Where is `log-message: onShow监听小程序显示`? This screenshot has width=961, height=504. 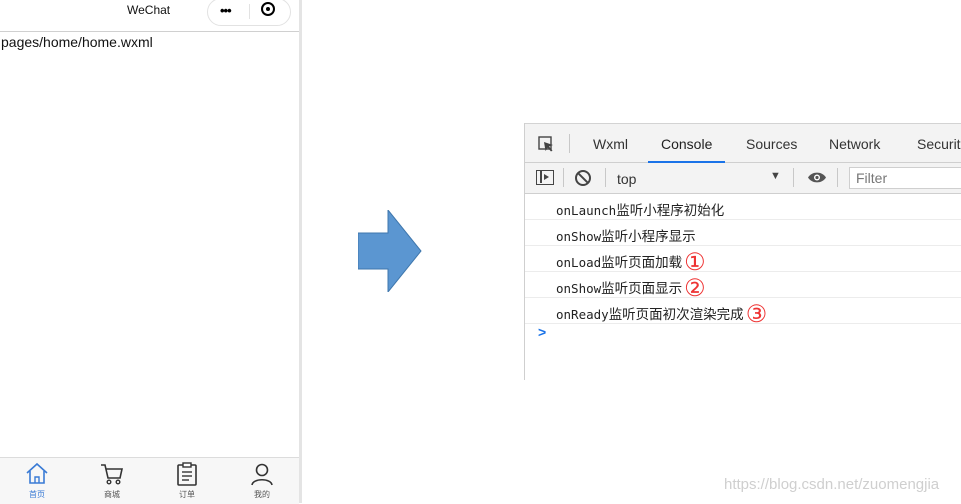
log-message: onShow监听小程序显示 is located at coordinates (626, 235).